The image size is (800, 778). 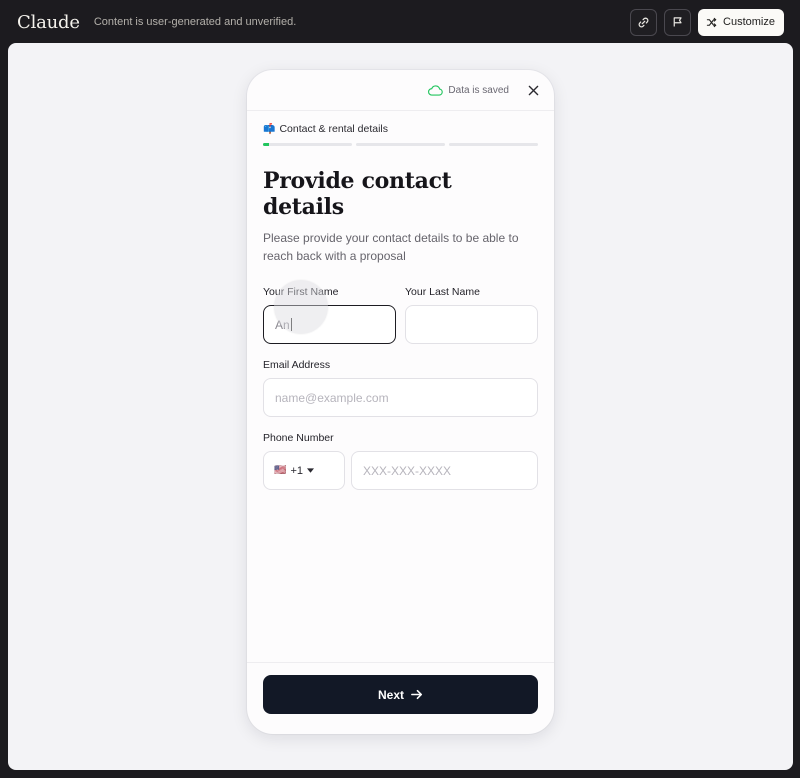 What do you see at coordinates (310, 470) in the screenshot?
I see `caret-down-icon` at bounding box center [310, 470].